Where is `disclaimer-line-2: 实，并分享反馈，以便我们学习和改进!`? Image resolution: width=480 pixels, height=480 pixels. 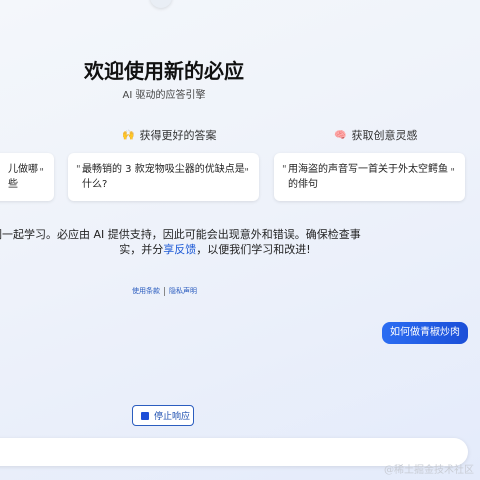
disclaimer-line-2: 实，并分享反馈，以便我们学习和改进! is located at coordinates (215, 249).